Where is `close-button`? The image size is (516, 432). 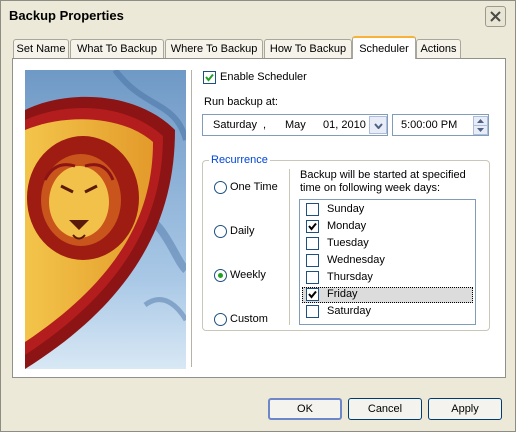 close-button is located at coordinates (495, 16).